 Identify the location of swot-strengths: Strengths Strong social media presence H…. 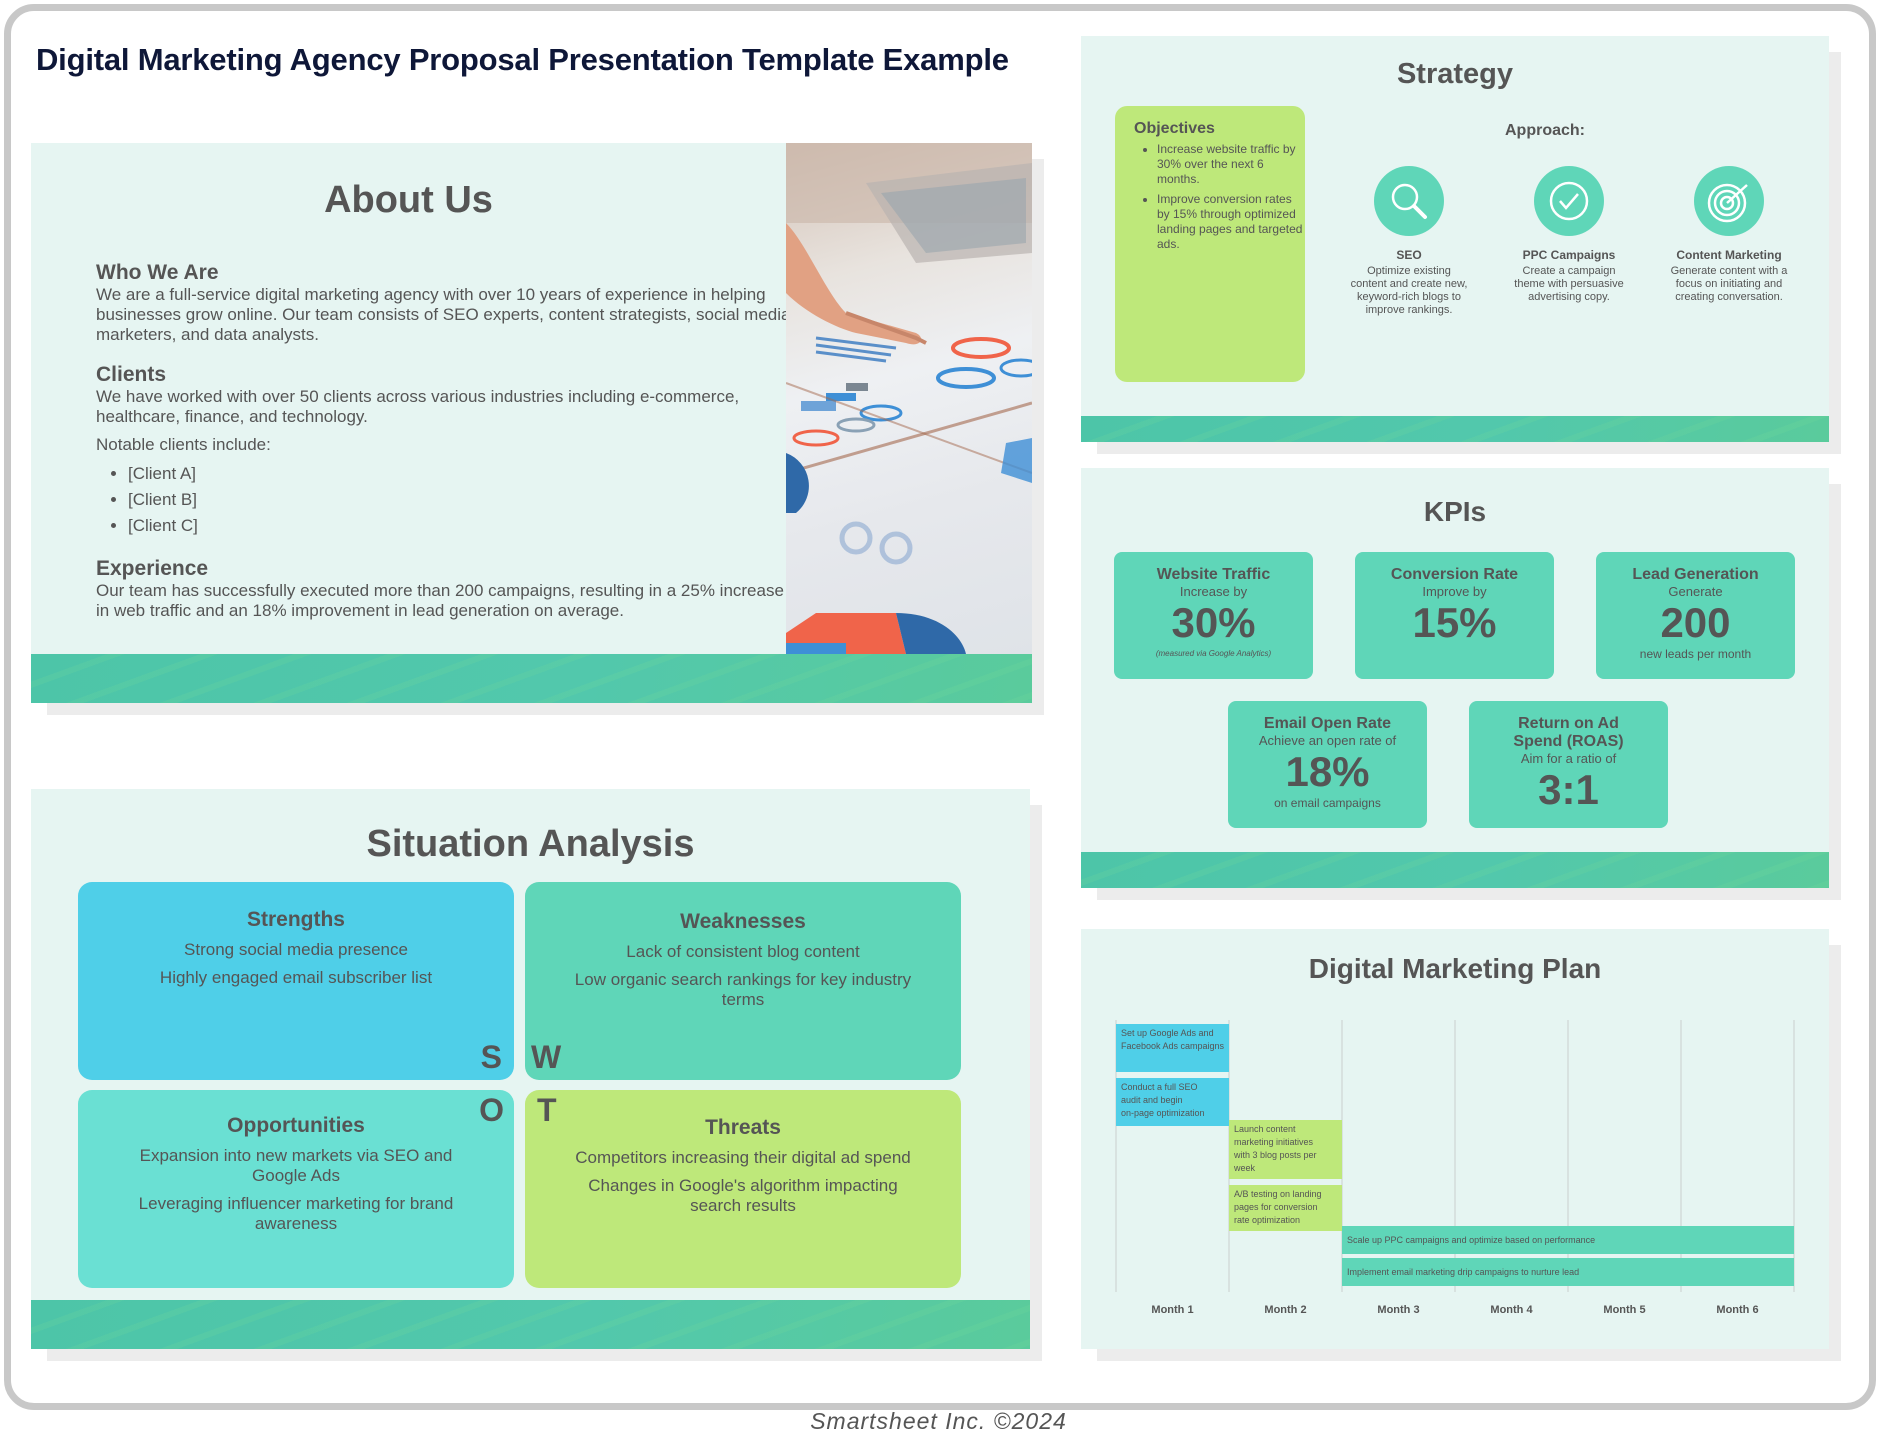
(296, 981).